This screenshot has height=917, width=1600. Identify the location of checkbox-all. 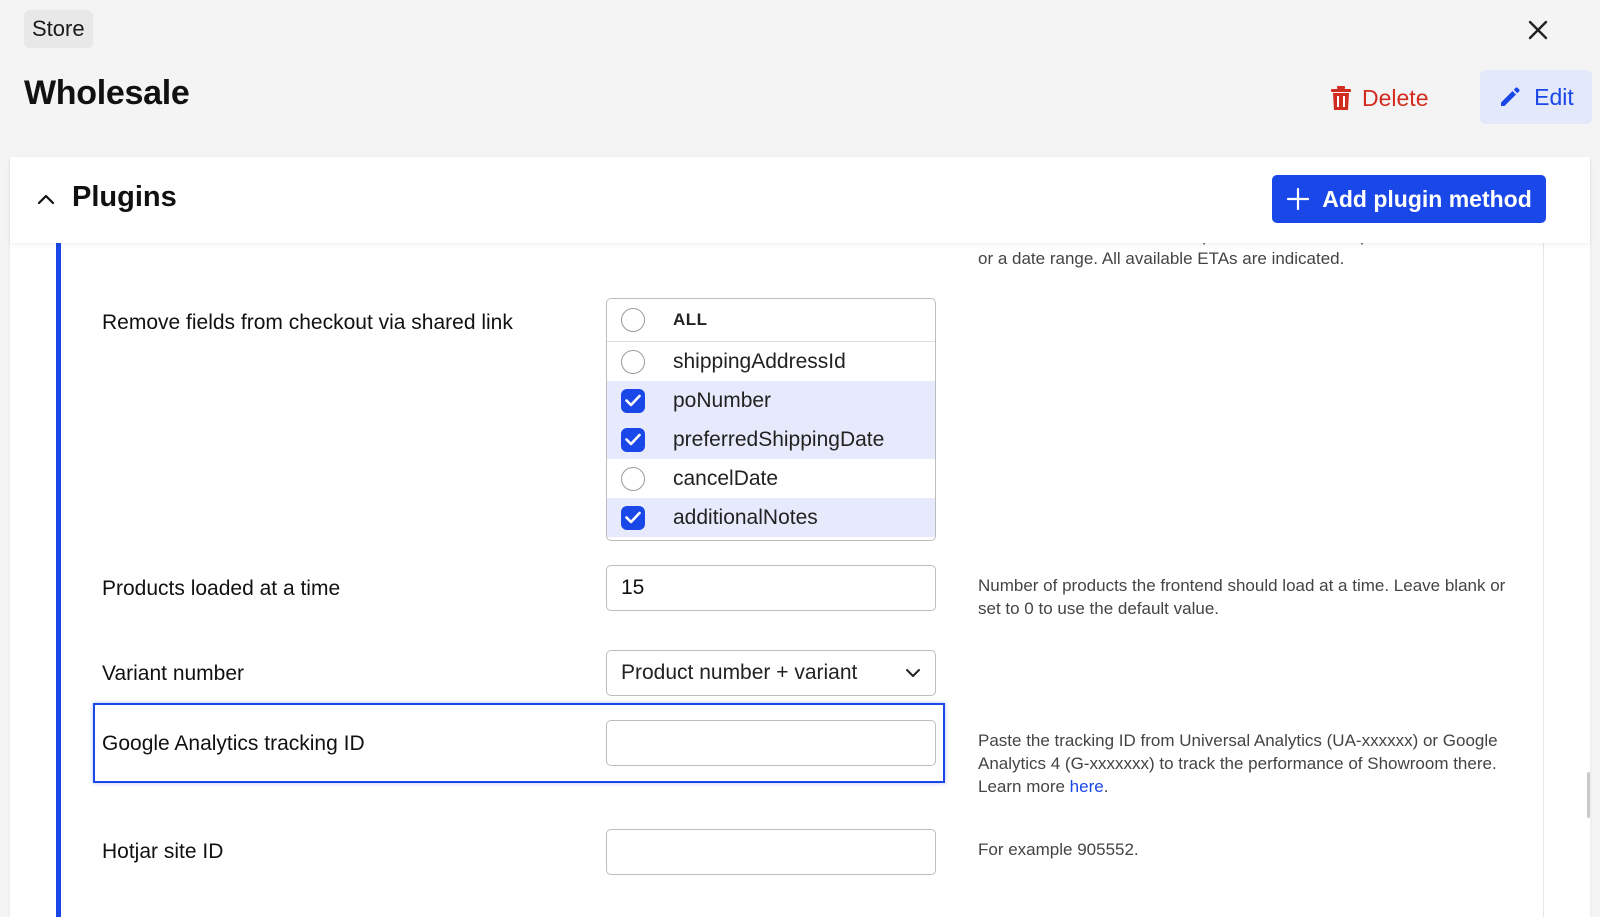
(633, 320).